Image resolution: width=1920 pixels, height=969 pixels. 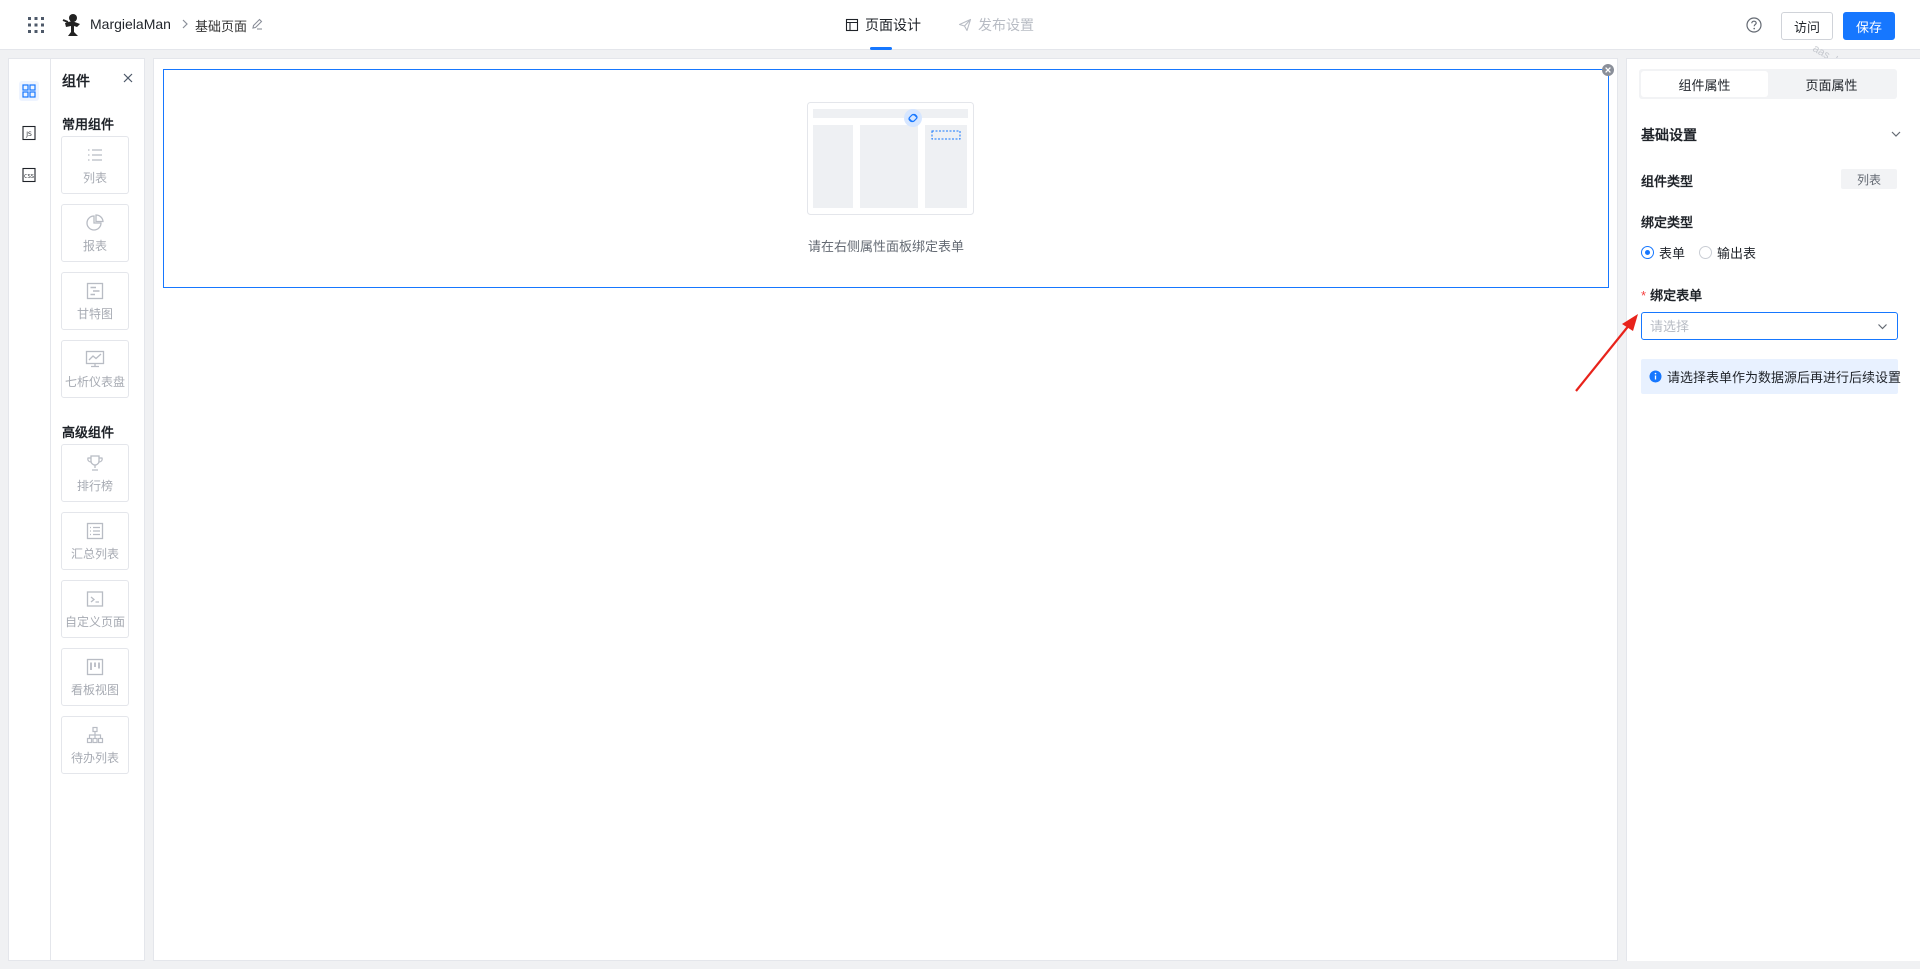 What do you see at coordinates (95, 462) in the screenshot?
I see `trophy-icon` at bounding box center [95, 462].